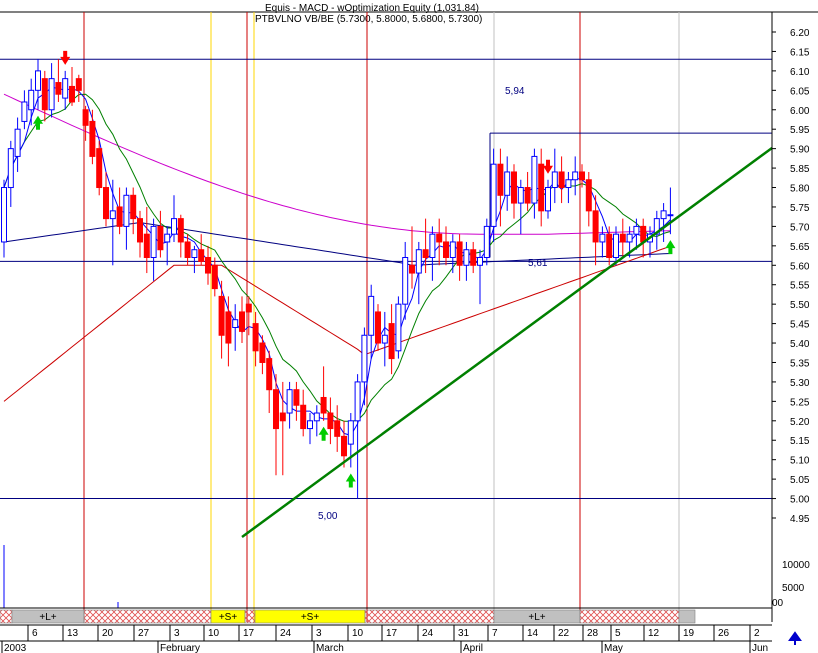  What do you see at coordinates (800, 130) in the screenshot?
I see `y-tick-label: 5.95` at bounding box center [800, 130].